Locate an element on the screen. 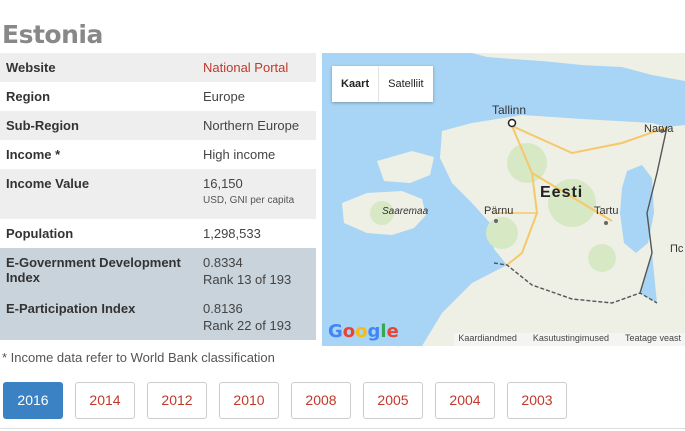 This screenshot has height=431, width=685. year-tab-2016: 2016 is located at coordinates (33, 400).